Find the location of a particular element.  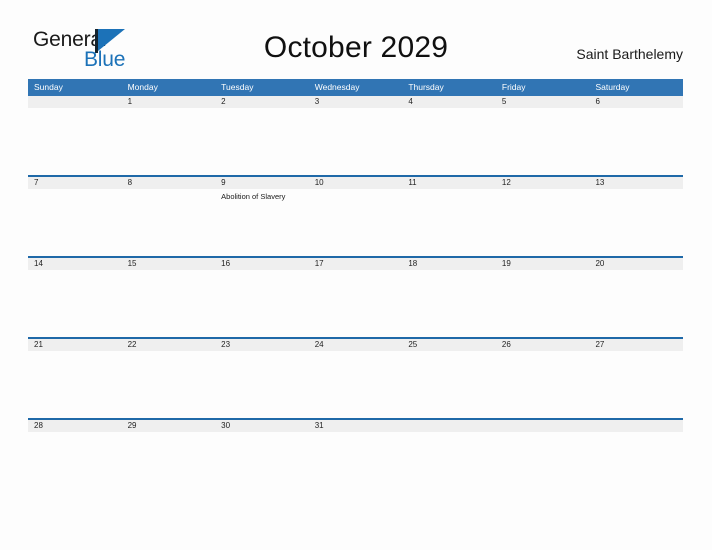

week-number-band: 123456 is located at coordinates (355, 102).